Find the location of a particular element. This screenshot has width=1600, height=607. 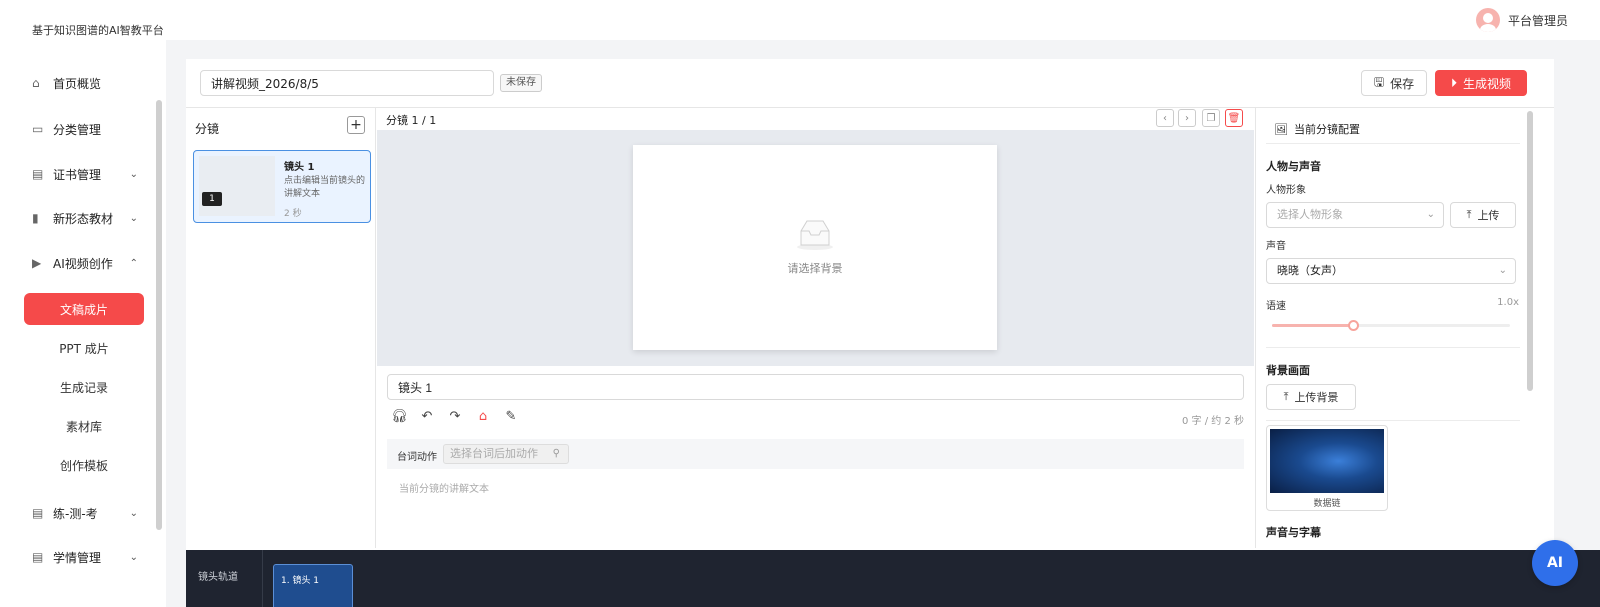

sidebar-subitem-script-to-video: 文稿成片 is located at coordinates (84, 309).